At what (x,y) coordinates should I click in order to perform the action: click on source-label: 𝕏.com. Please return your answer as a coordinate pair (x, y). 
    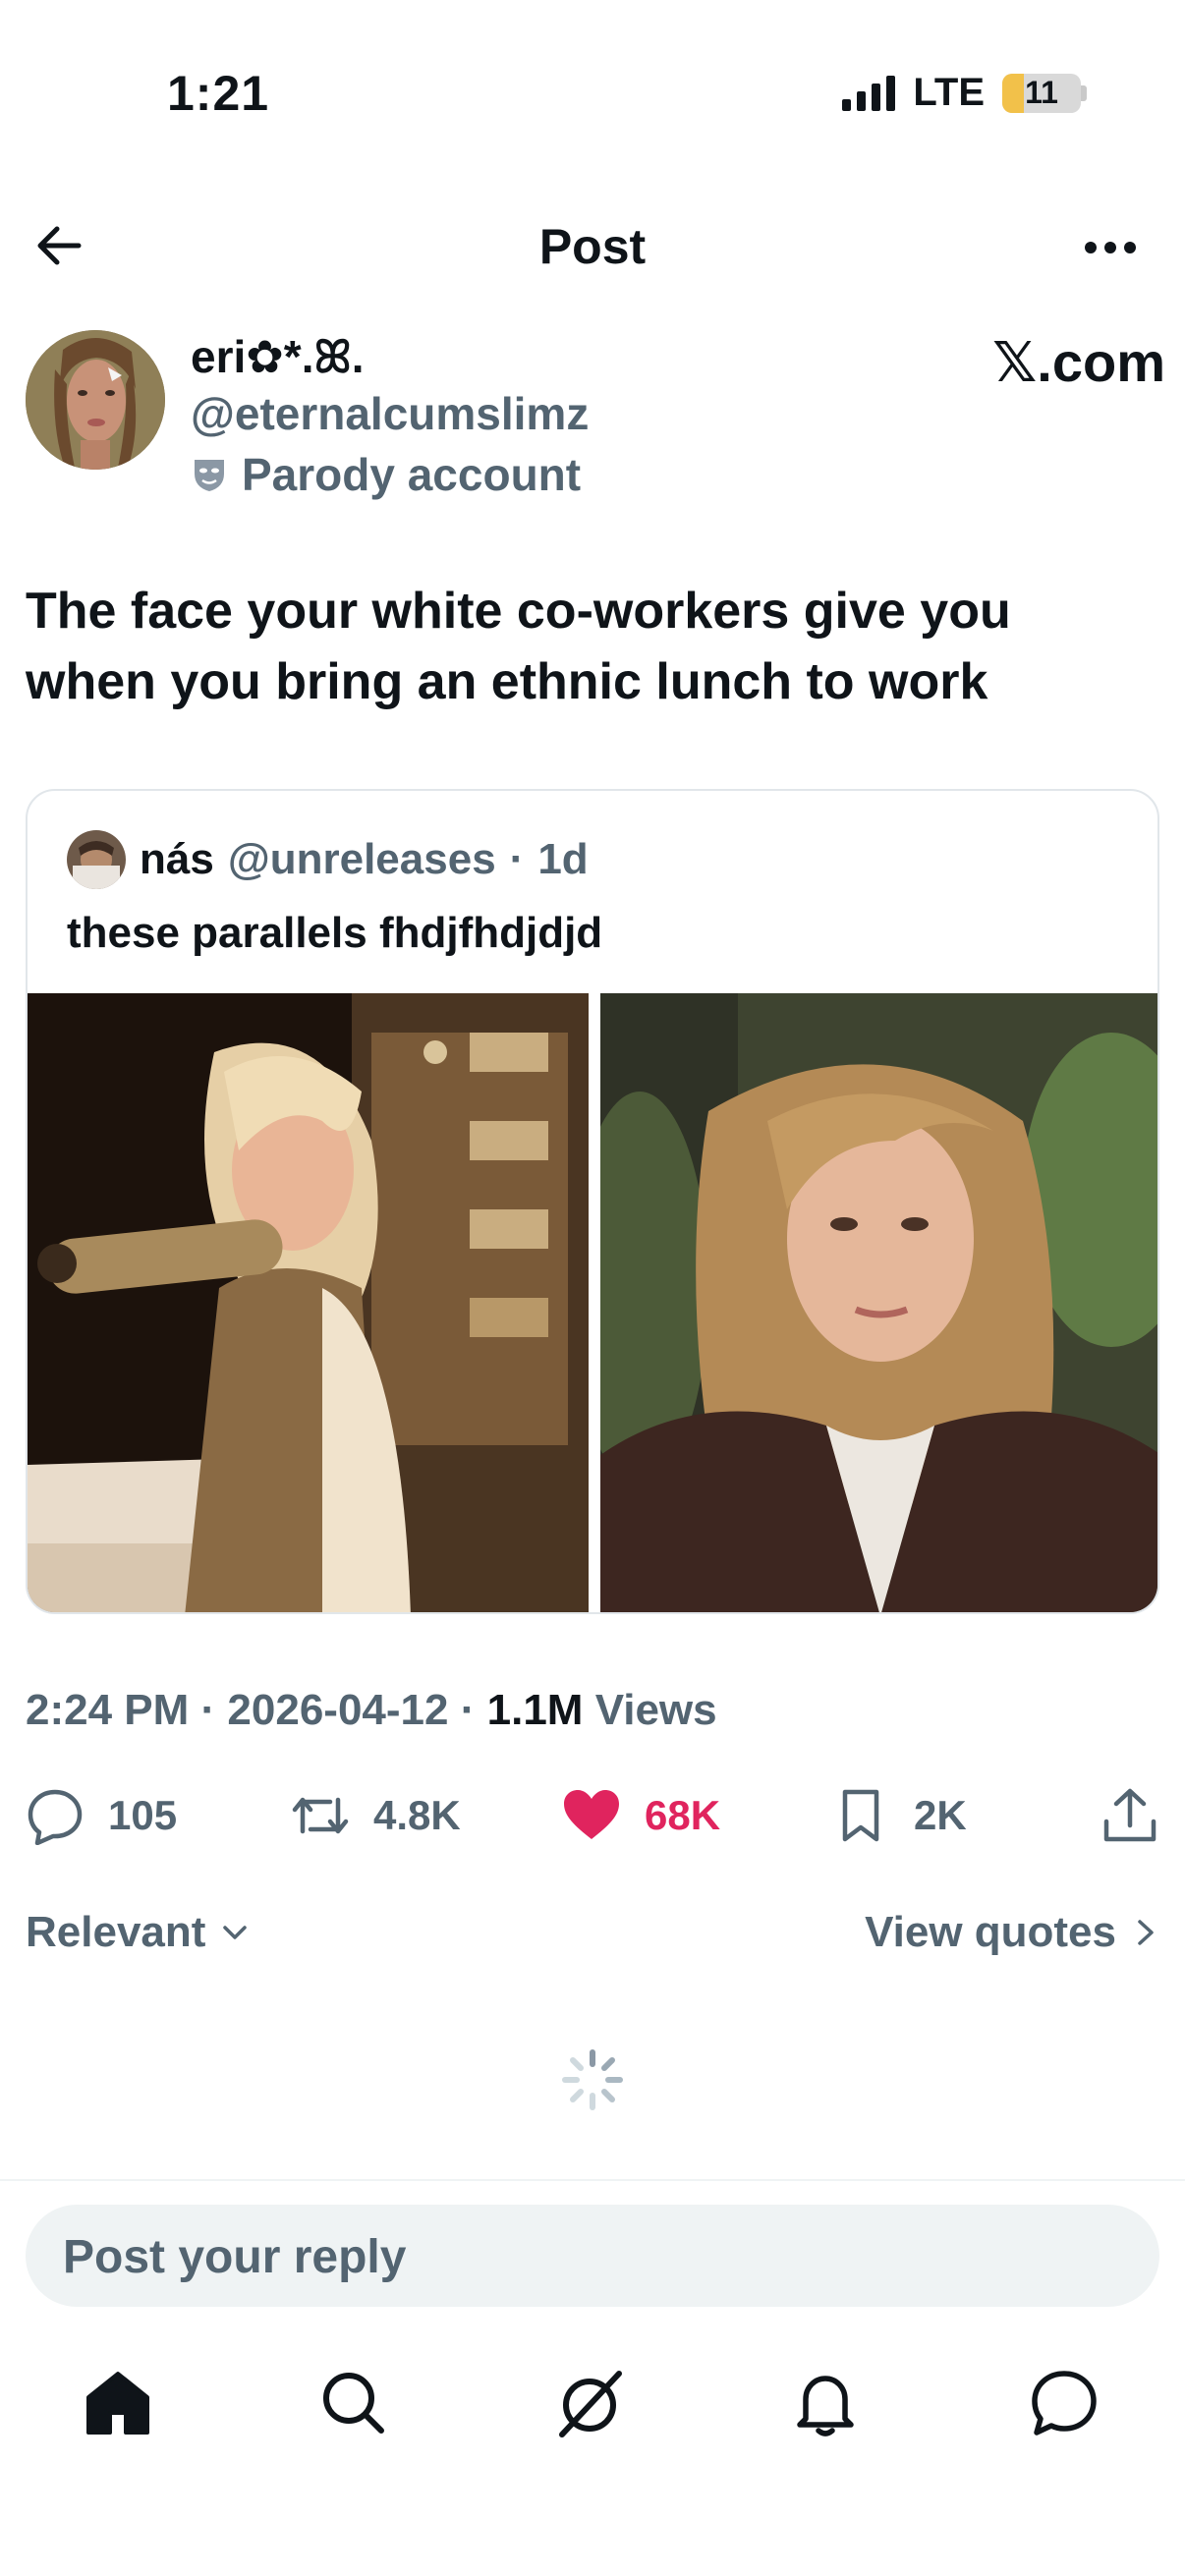
    Looking at the image, I should click on (1079, 362).